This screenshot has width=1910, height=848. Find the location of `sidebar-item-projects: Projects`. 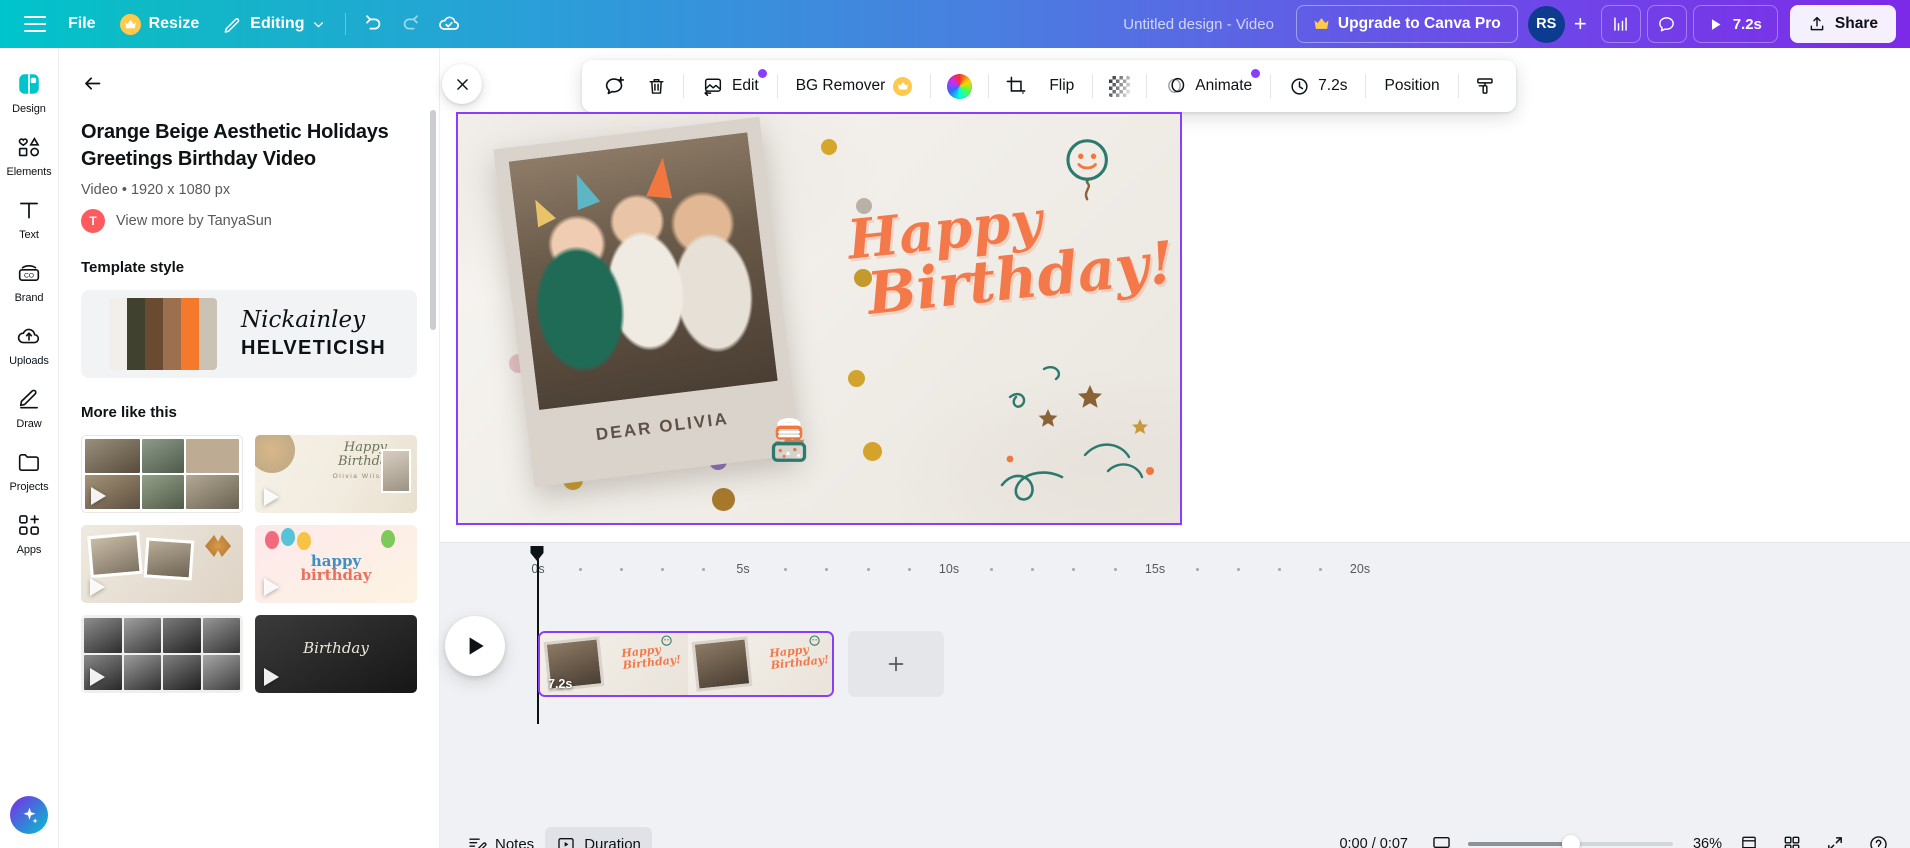

sidebar-item-projects: Projects is located at coordinates (29, 468).